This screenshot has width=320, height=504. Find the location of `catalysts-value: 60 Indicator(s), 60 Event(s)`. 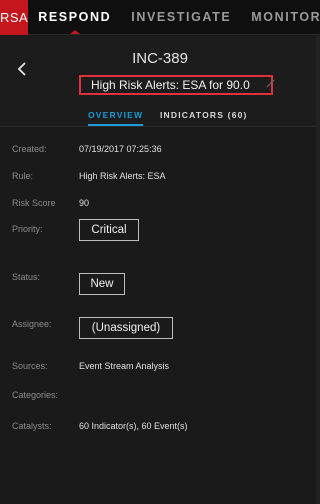

catalysts-value: 60 Indicator(s), 60 Event(s) is located at coordinates (133, 426).